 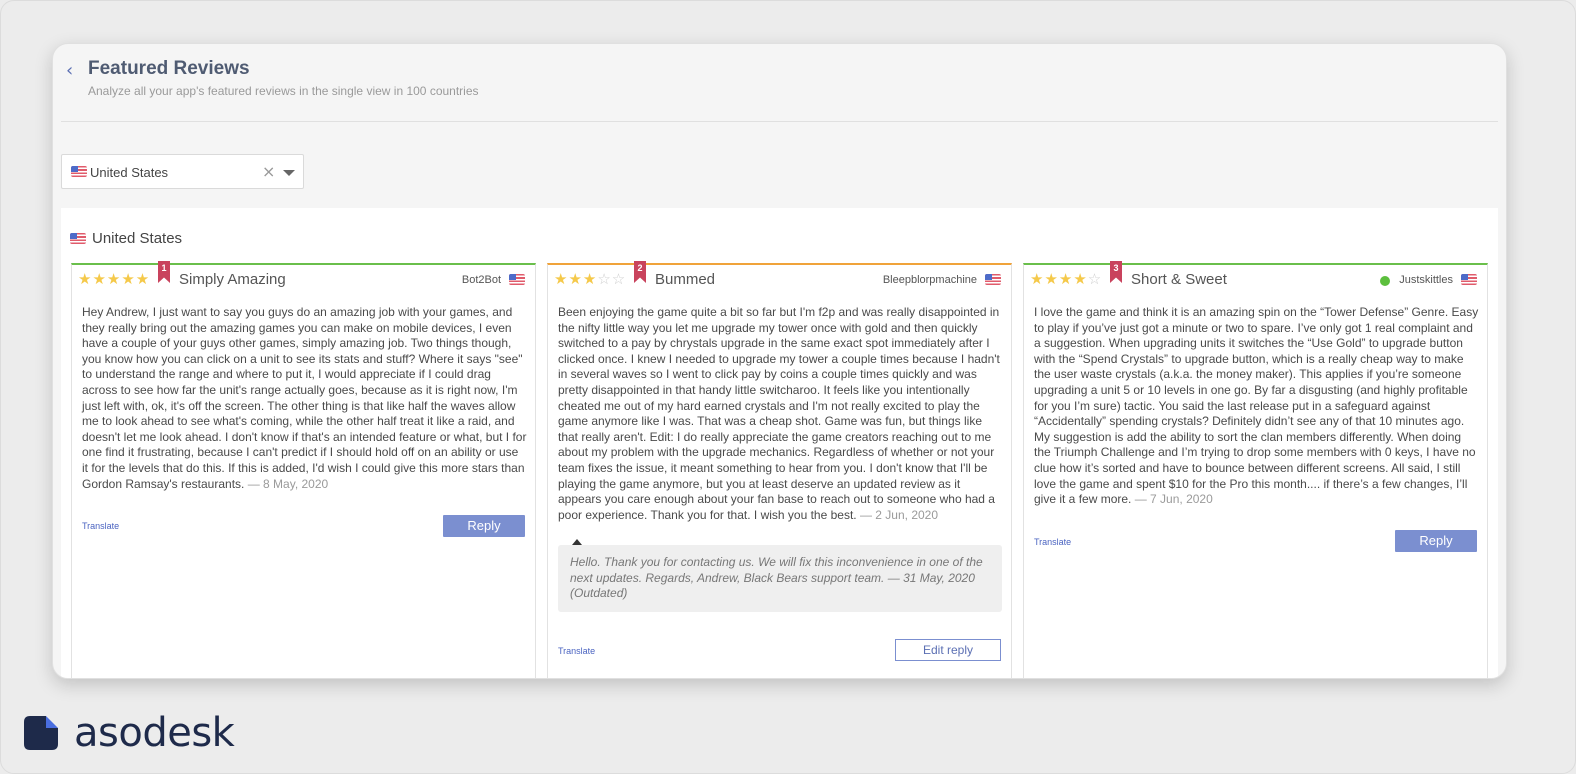 I want to click on header-divider, so click(x=779, y=121).